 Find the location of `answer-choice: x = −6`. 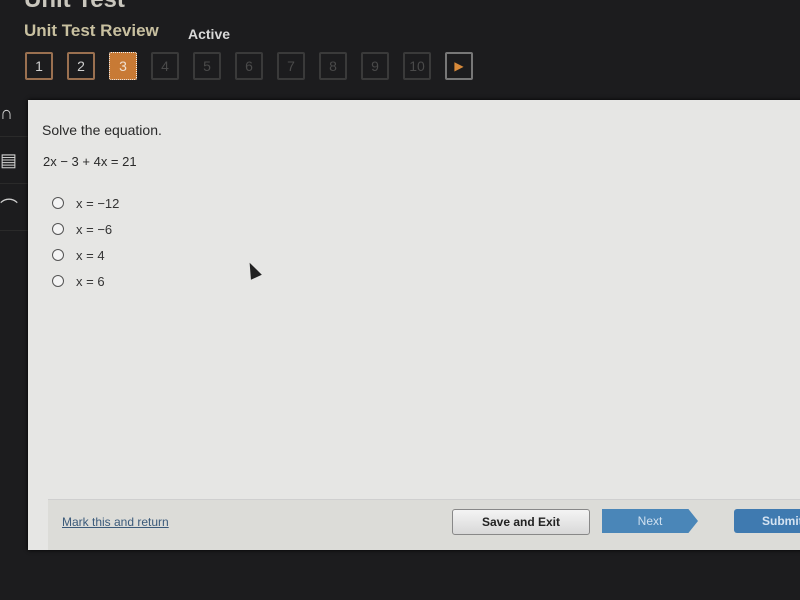

answer-choice: x = −6 is located at coordinates (85, 229).